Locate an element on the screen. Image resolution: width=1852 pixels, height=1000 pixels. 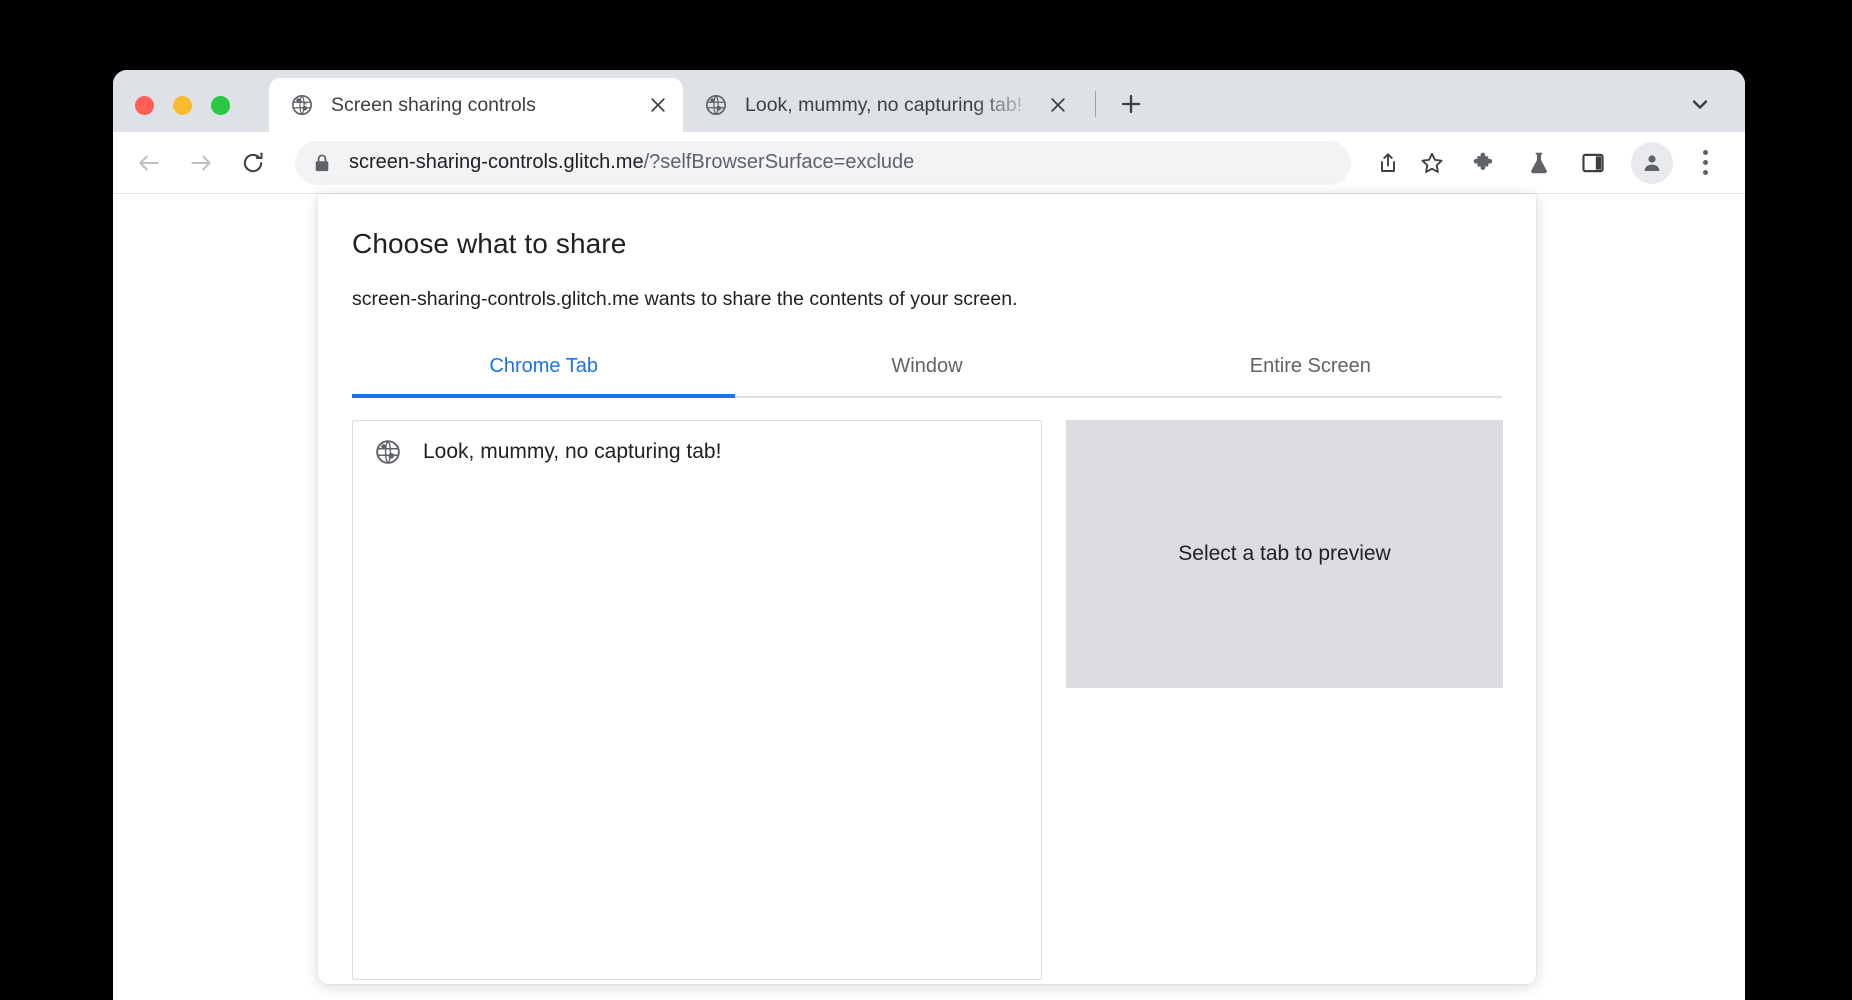
back-button is located at coordinates (149, 163).